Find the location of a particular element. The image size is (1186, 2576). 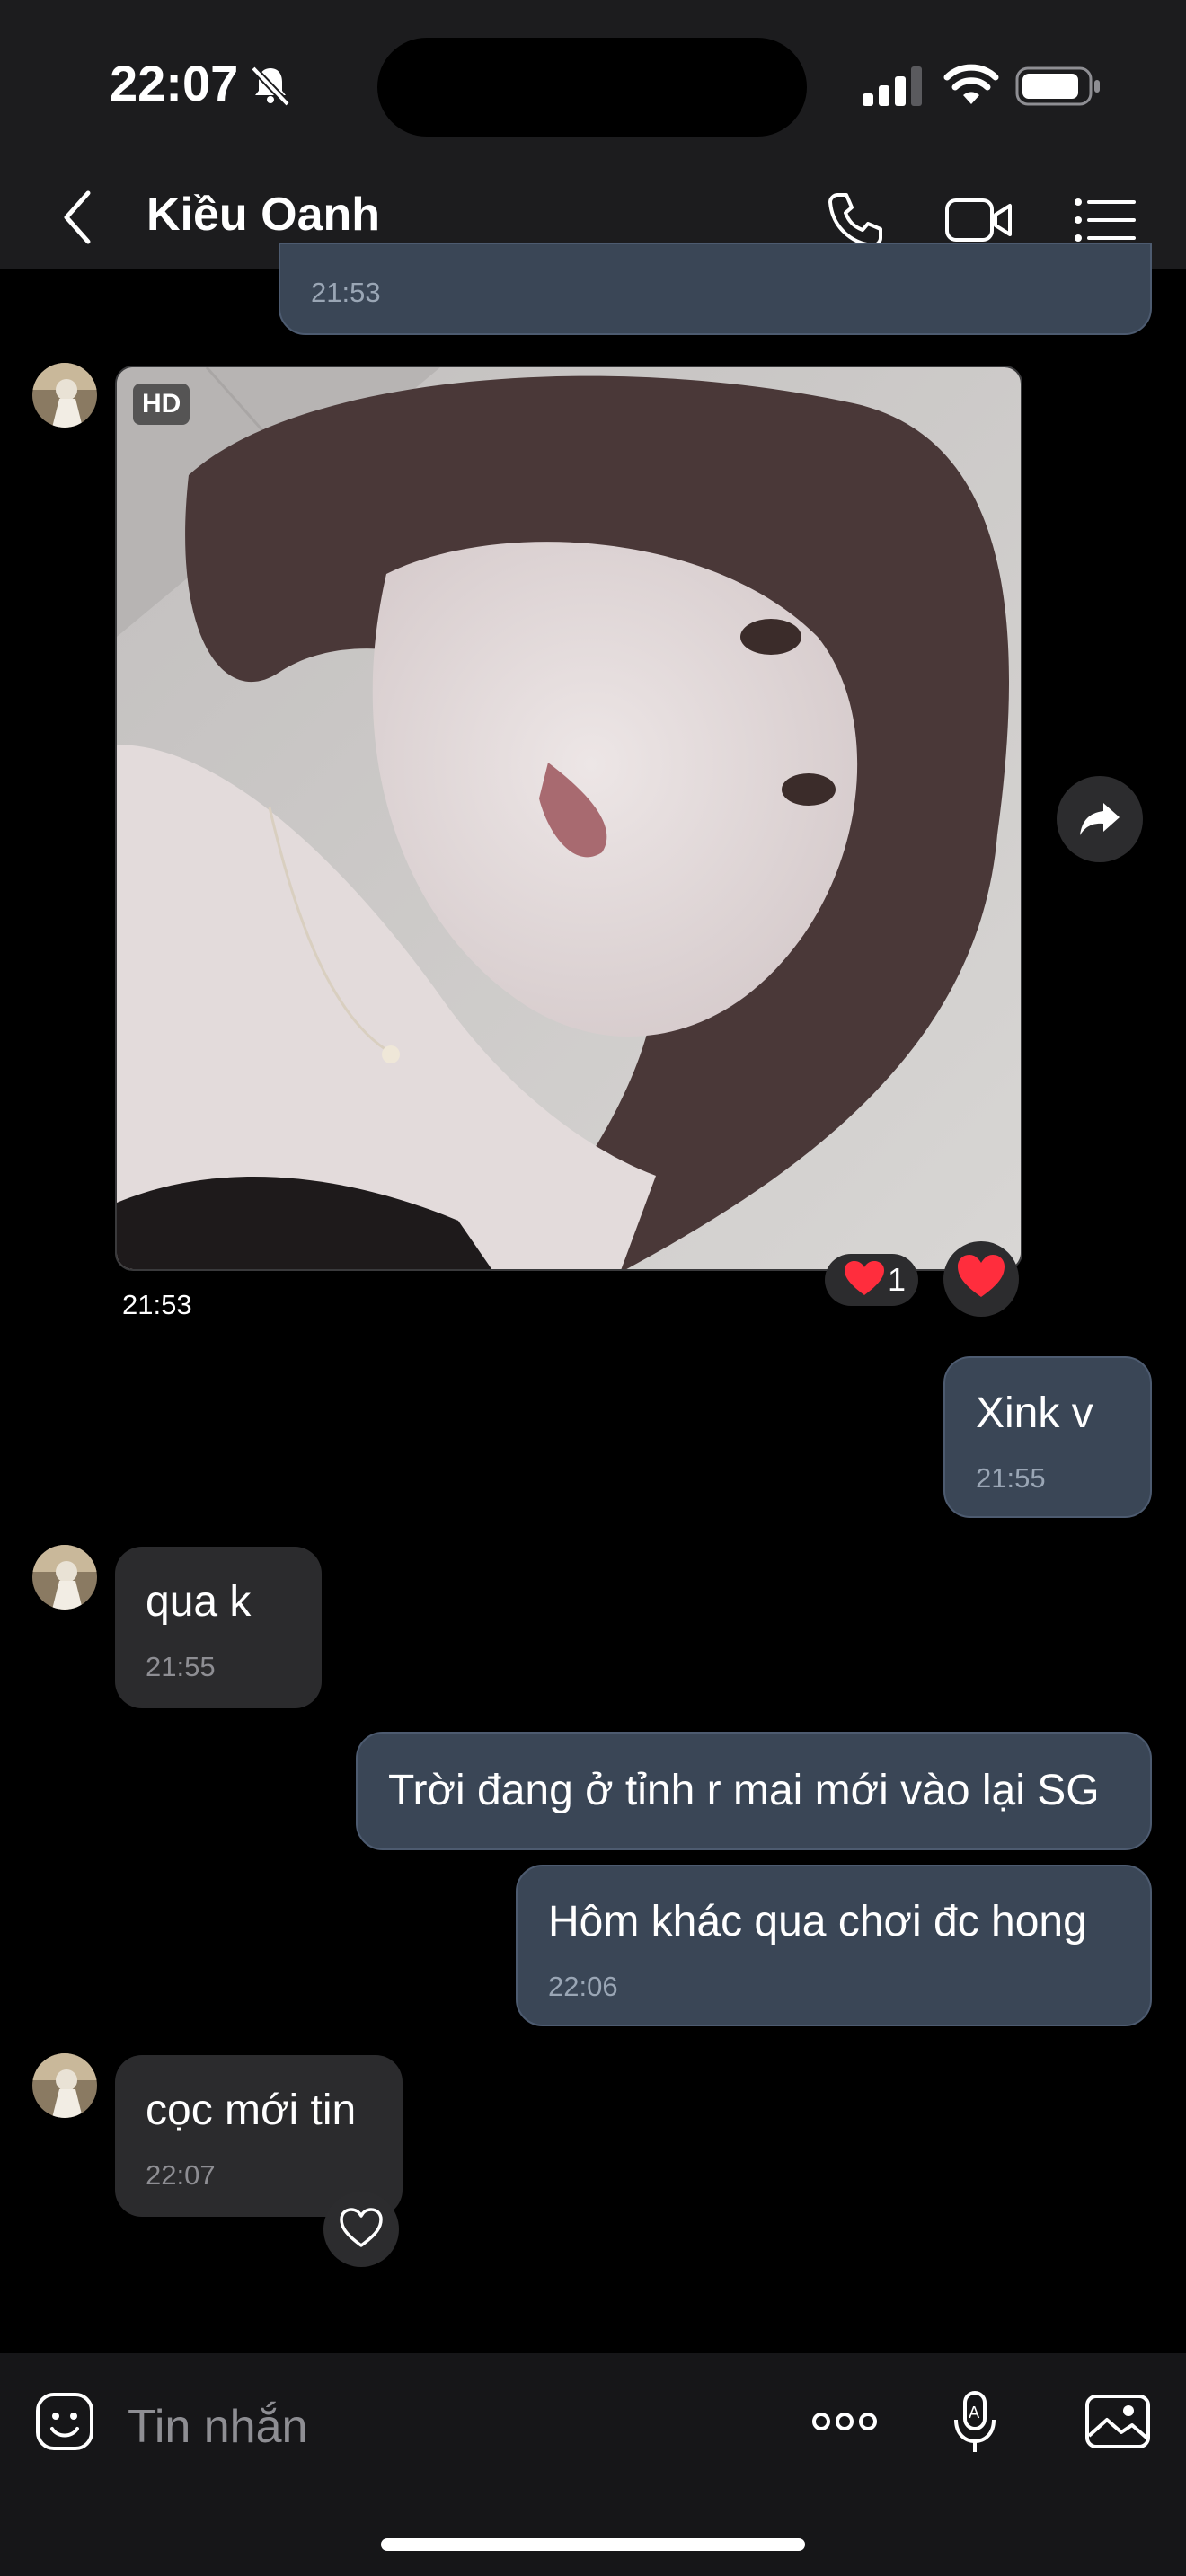

reaction-summary: 1 is located at coordinates (871, 1280).